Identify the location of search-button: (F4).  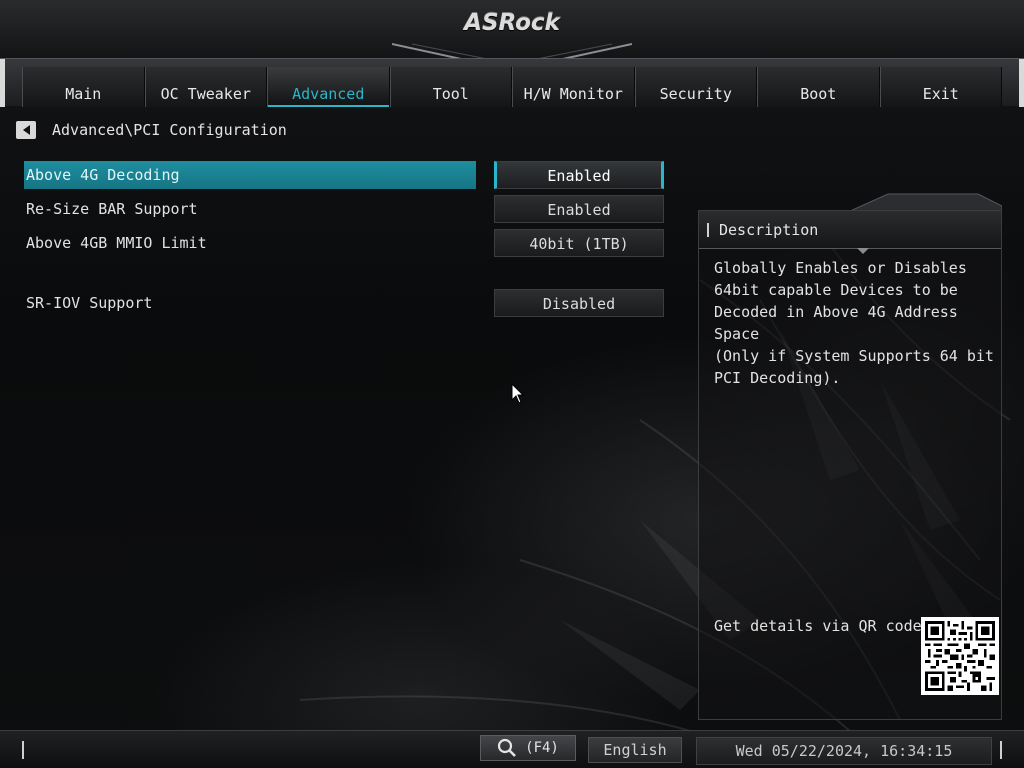
(528, 748).